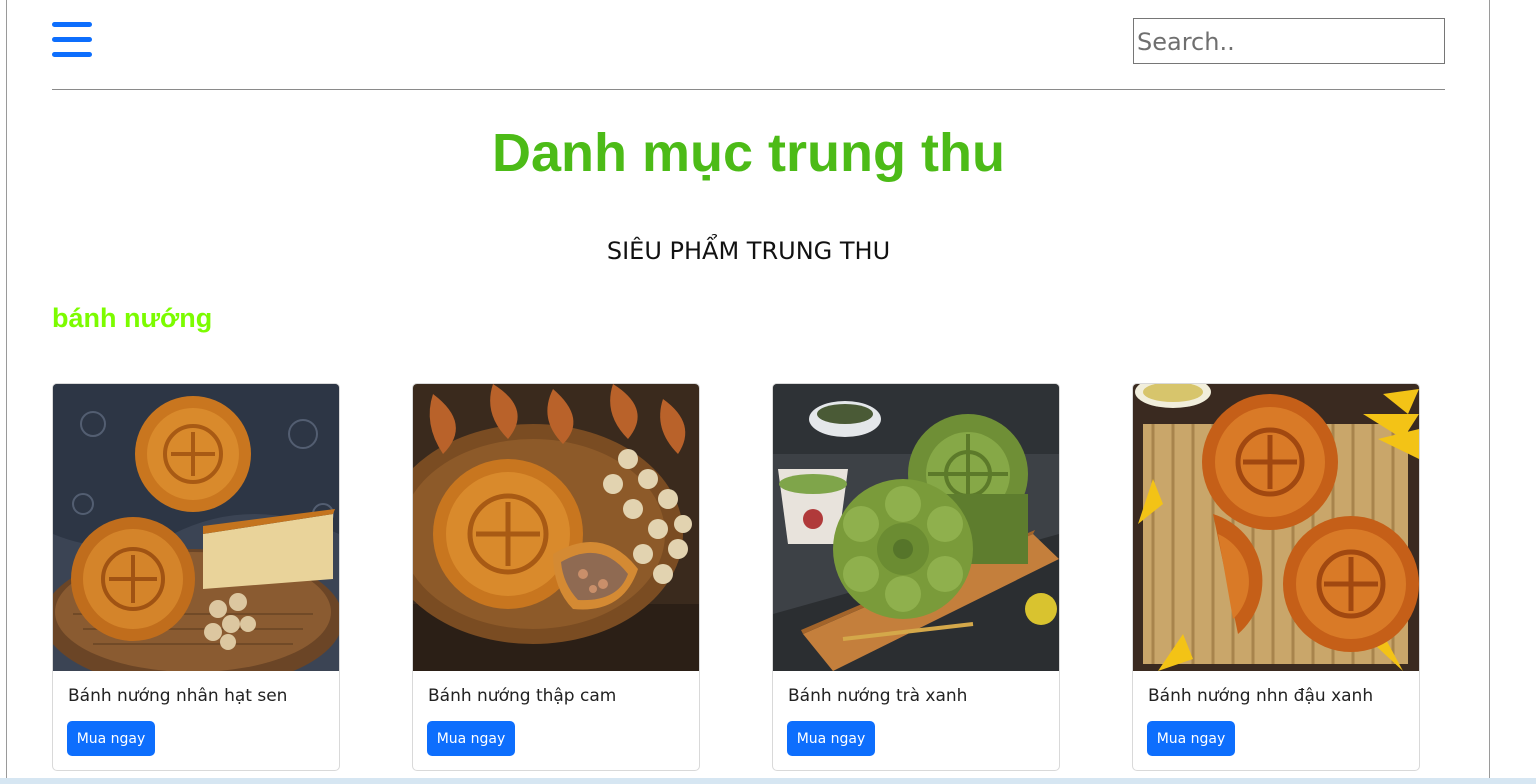 This screenshot has width=1536, height=784. I want to click on taskbar-edge, so click(768, 781).